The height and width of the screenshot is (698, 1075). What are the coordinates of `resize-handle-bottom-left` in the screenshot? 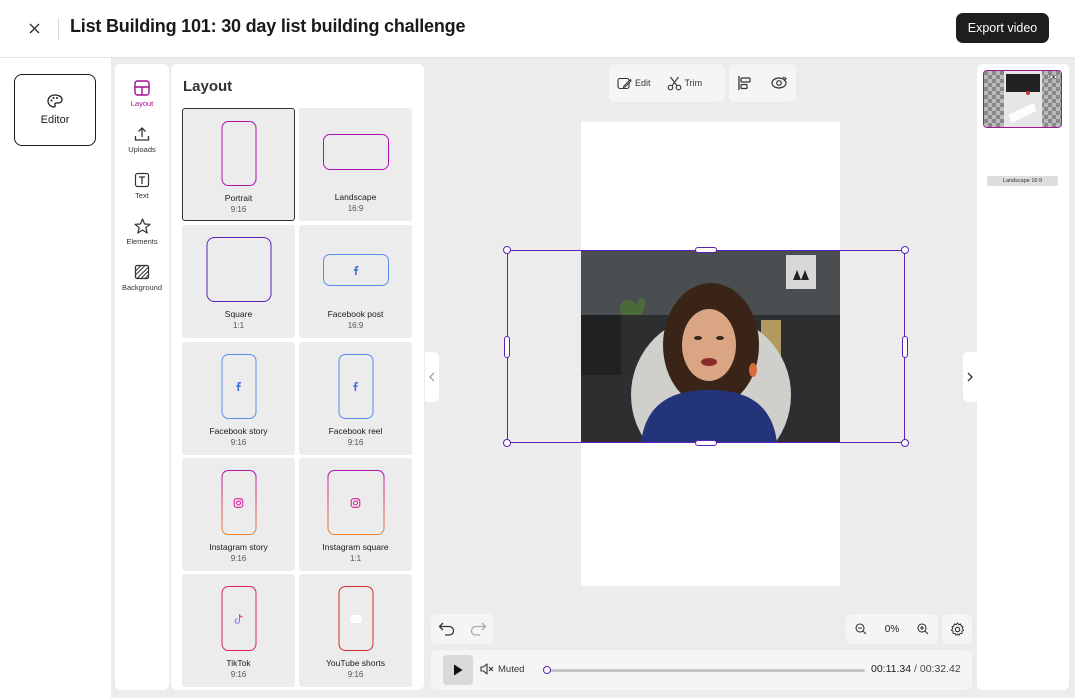 It's located at (507, 443).